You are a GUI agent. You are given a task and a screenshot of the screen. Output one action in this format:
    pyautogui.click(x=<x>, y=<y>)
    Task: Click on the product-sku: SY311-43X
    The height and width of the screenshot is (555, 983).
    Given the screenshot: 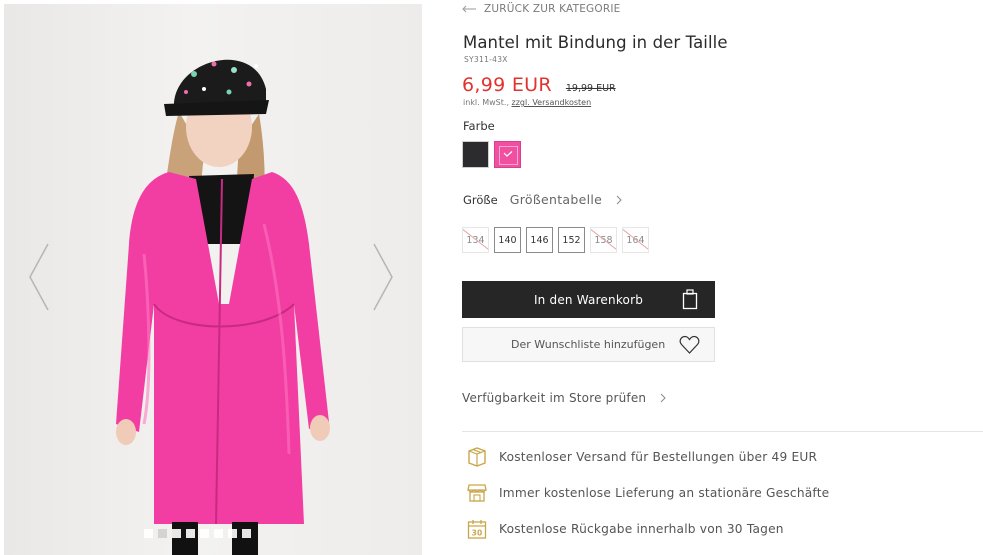 What is the action you would take?
    pyautogui.click(x=486, y=59)
    